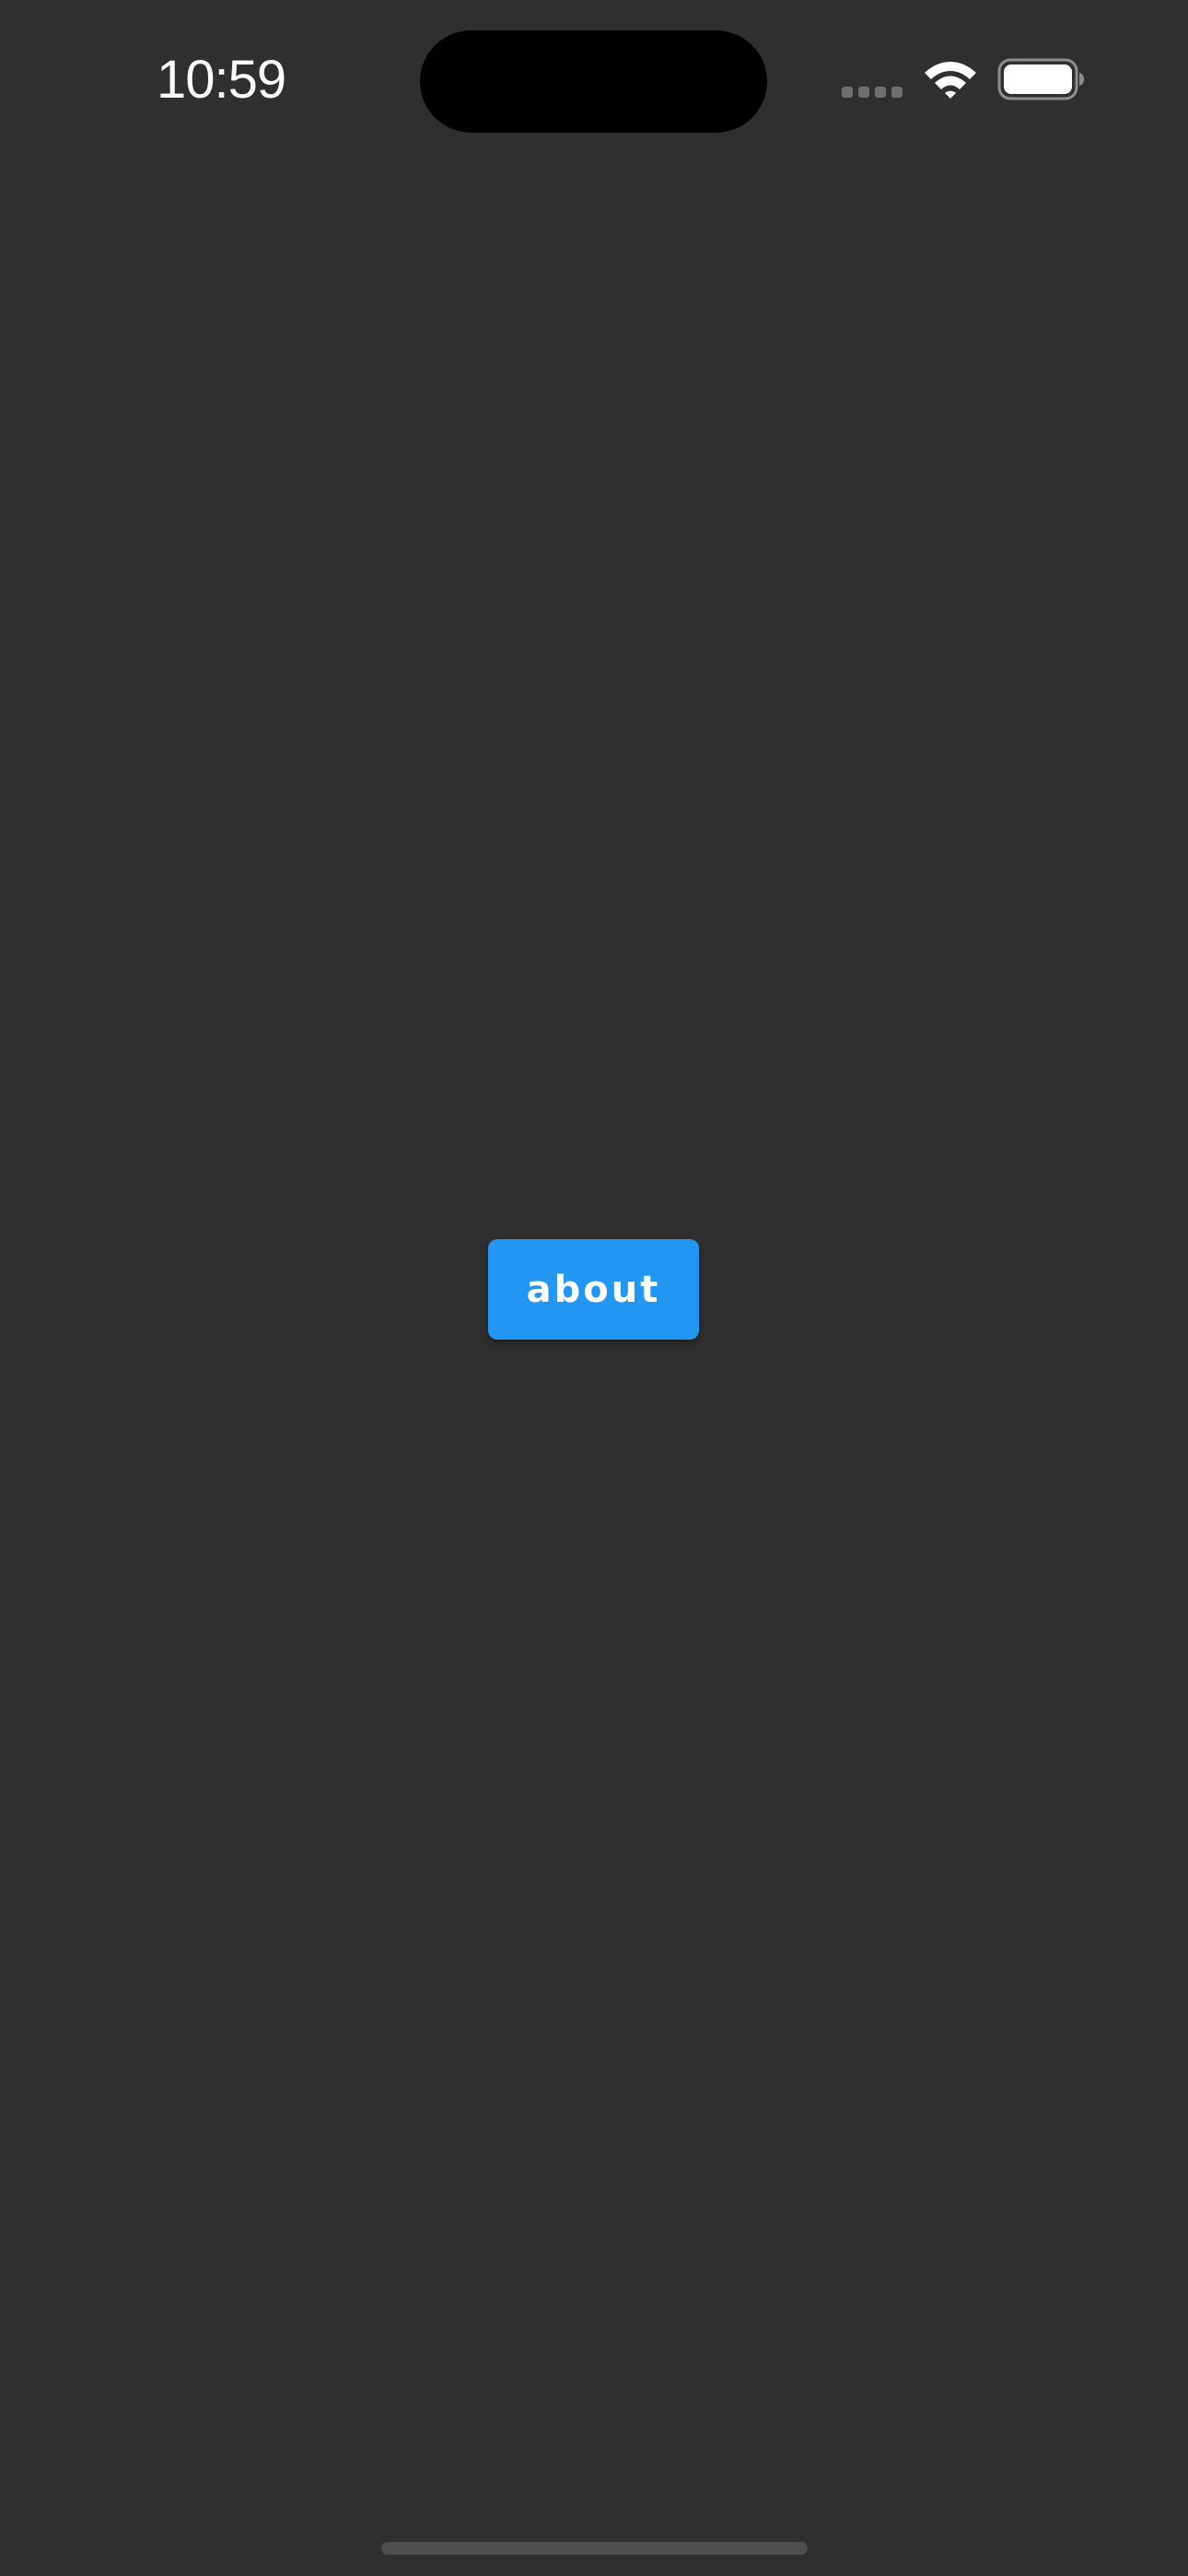 Image resolution: width=1188 pixels, height=2576 pixels. Describe the element at coordinates (593, 81) in the screenshot. I see `dynamic-island` at that location.